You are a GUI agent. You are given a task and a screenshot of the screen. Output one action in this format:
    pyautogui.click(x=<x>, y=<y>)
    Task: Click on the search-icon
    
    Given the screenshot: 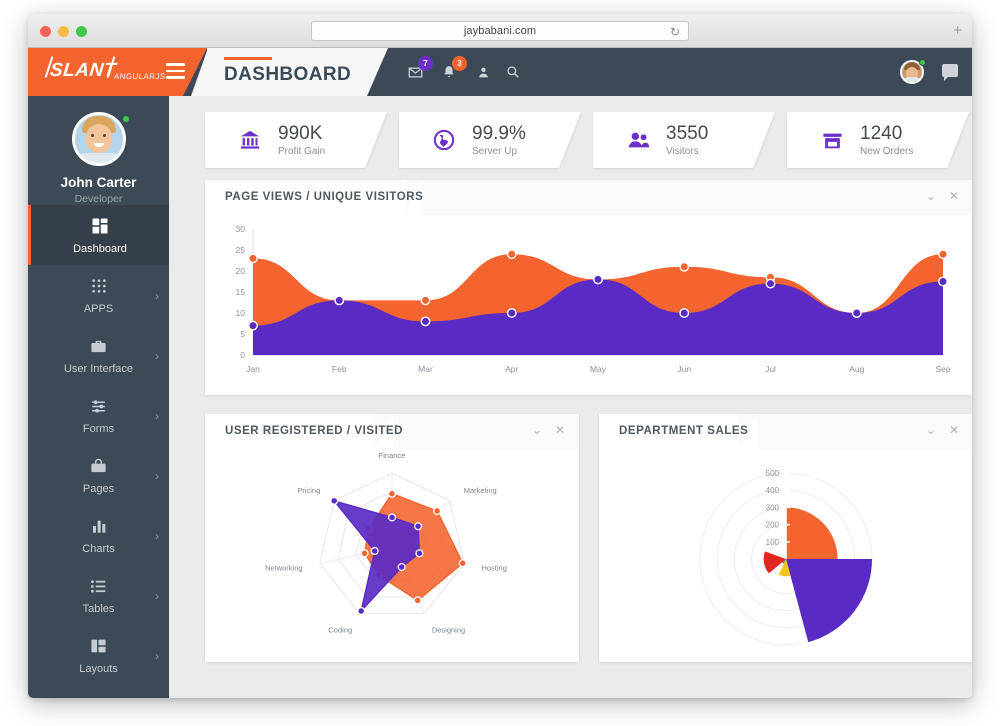 What is the action you would take?
    pyautogui.click(x=513, y=72)
    